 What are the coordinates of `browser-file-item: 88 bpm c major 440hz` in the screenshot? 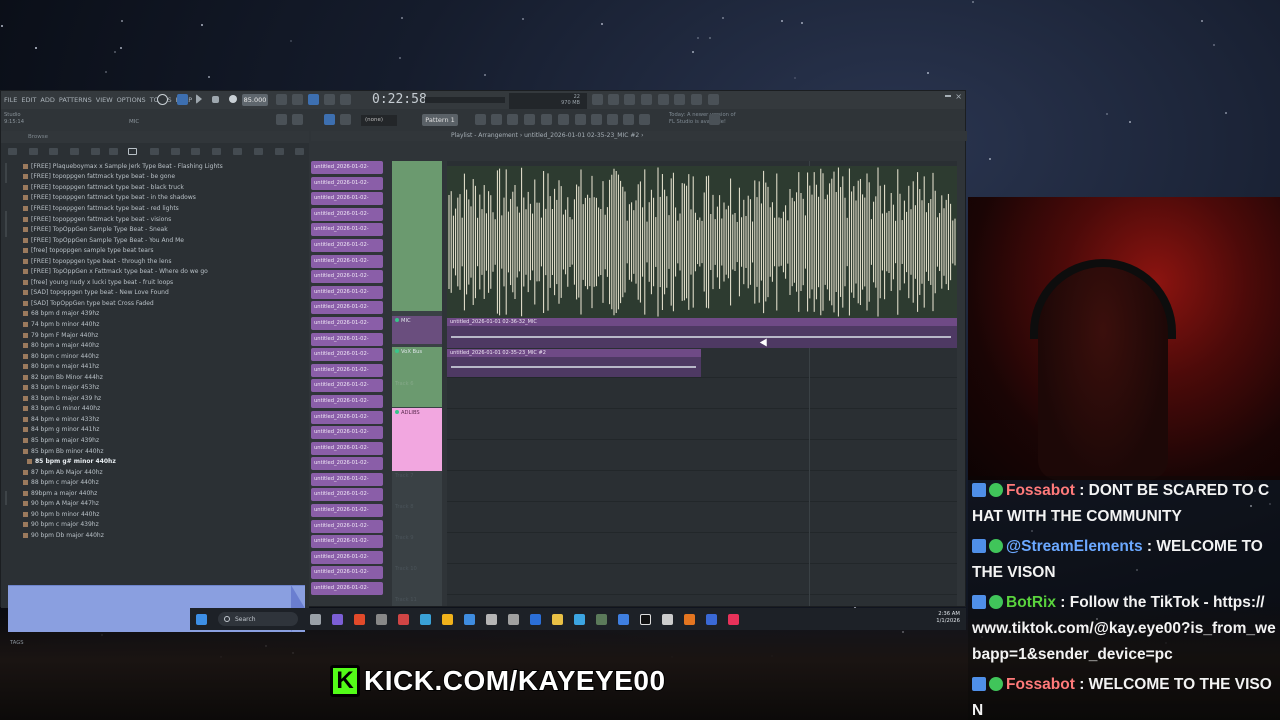 It's located at (165, 482).